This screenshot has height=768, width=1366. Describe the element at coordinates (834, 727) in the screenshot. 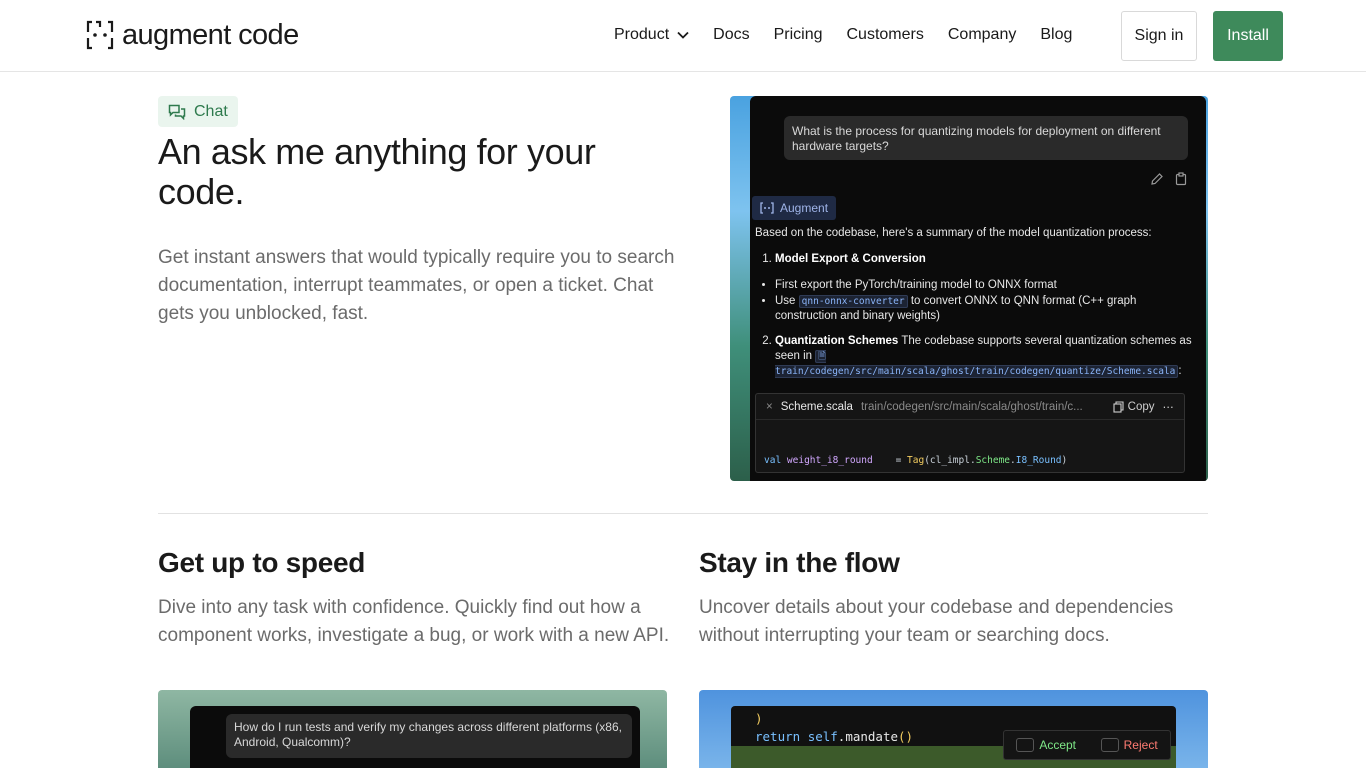

I see `preview-code: ) return self.mandate()` at that location.